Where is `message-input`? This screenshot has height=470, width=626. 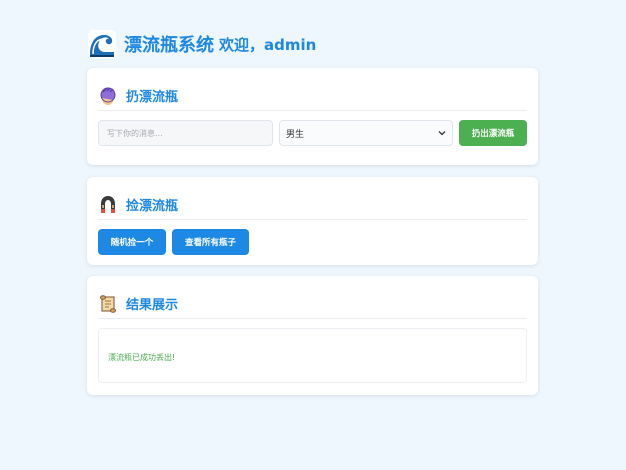 message-input is located at coordinates (185, 133).